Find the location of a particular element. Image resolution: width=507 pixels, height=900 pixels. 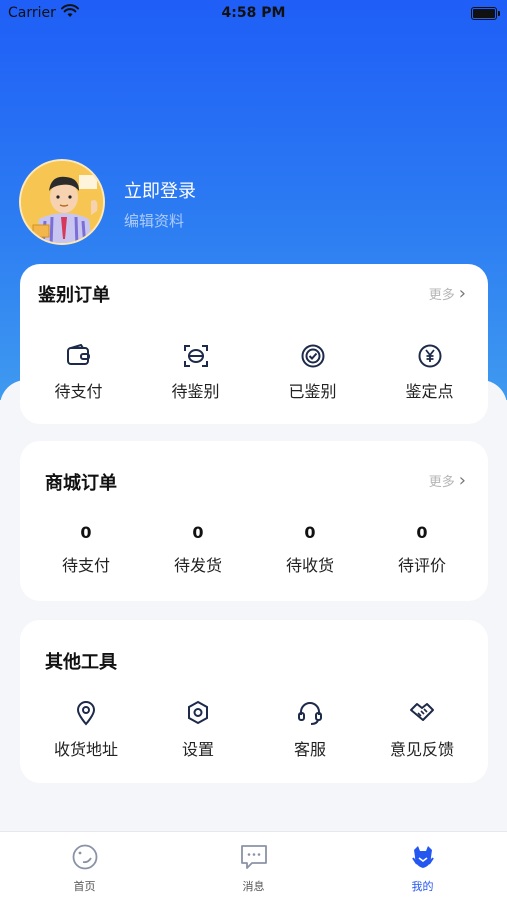

appraisal-item-label: 已鉴别 is located at coordinates (312, 391).